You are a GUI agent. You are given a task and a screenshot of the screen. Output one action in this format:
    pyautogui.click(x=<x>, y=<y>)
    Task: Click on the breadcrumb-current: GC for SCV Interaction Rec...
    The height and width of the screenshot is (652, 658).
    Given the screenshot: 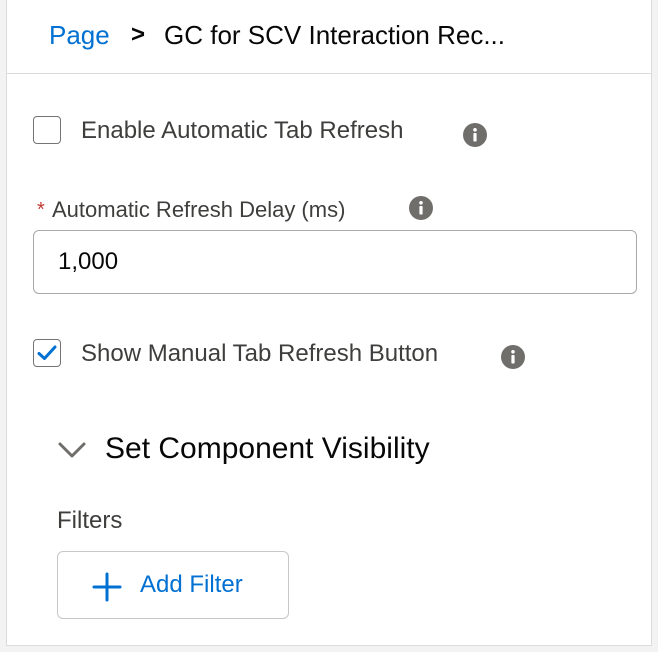 What is the action you would take?
    pyautogui.click(x=335, y=35)
    